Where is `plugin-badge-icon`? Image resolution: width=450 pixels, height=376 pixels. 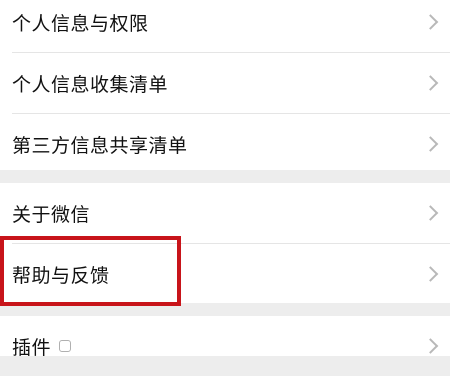 plugin-badge-icon is located at coordinates (65, 346).